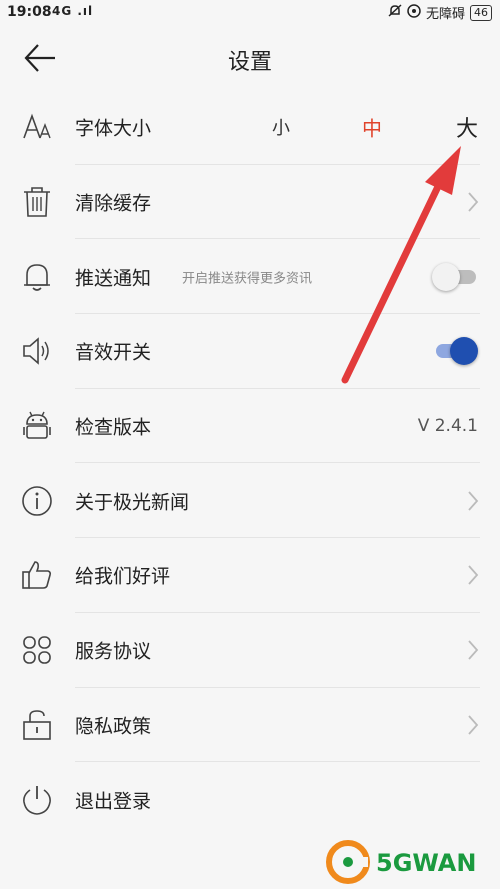 The height and width of the screenshot is (889, 500). I want to click on push-notification-toggle, so click(455, 277).